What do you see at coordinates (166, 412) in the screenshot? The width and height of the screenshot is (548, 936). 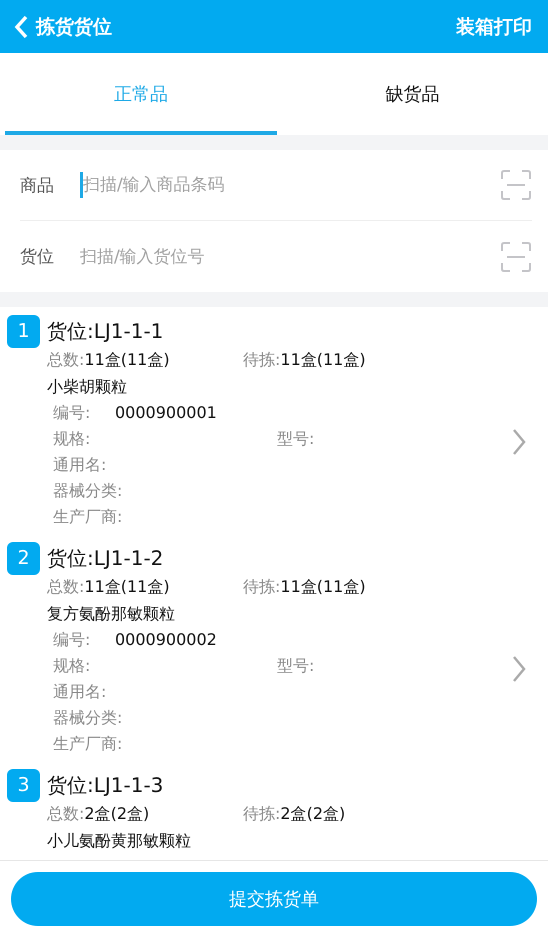 I see `code-value: 0000900001` at bounding box center [166, 412].